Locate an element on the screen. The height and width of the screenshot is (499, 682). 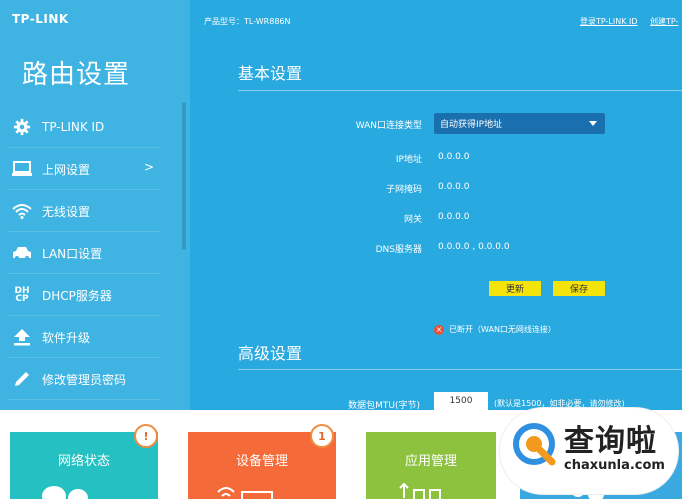
alert-badge-icon: ! is located at coordinates (146, 436).